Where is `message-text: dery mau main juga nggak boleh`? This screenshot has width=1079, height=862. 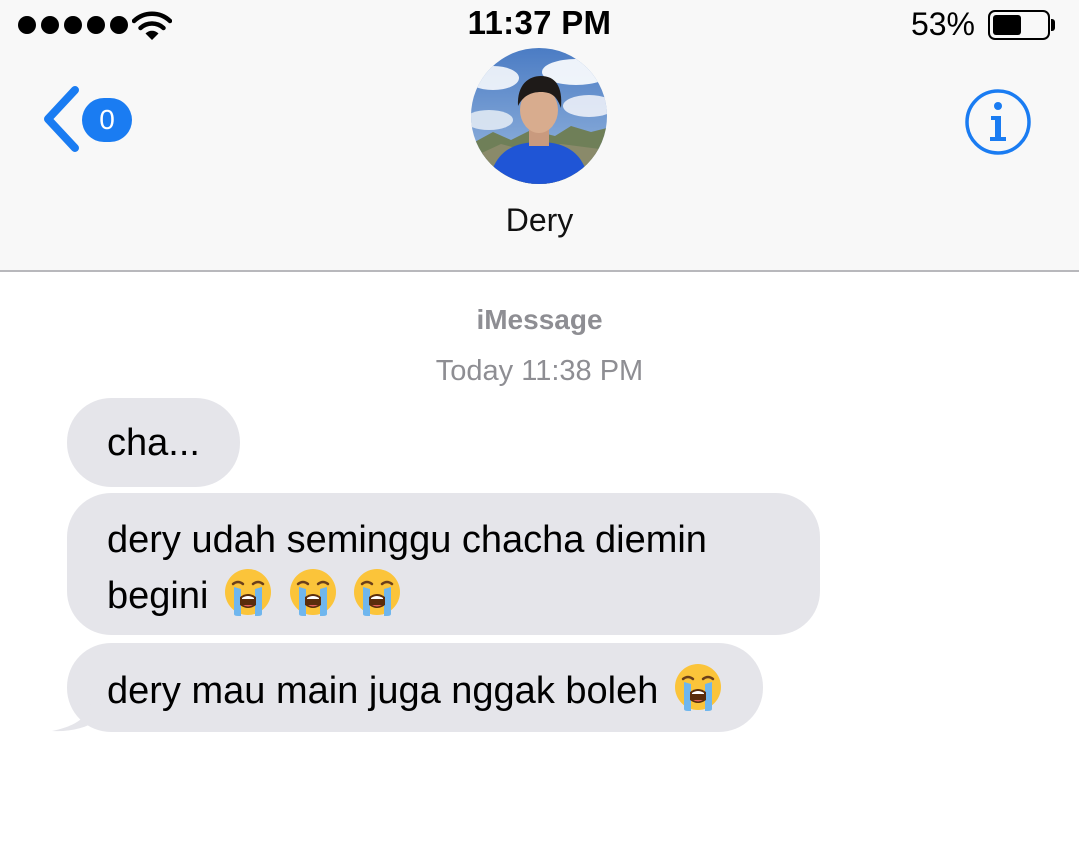 message-text: dery mau main juga nggak boleh is located at coordinates (383, 691).